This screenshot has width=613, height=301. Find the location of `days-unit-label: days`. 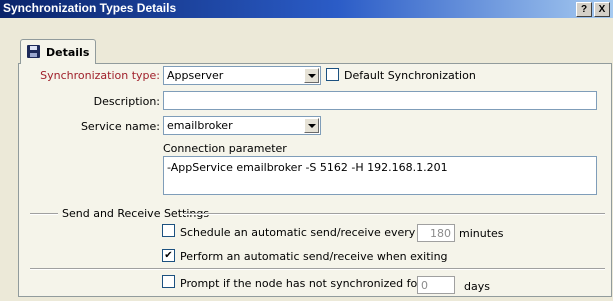

days-unit-label: days is located at coordinates (477, 286).